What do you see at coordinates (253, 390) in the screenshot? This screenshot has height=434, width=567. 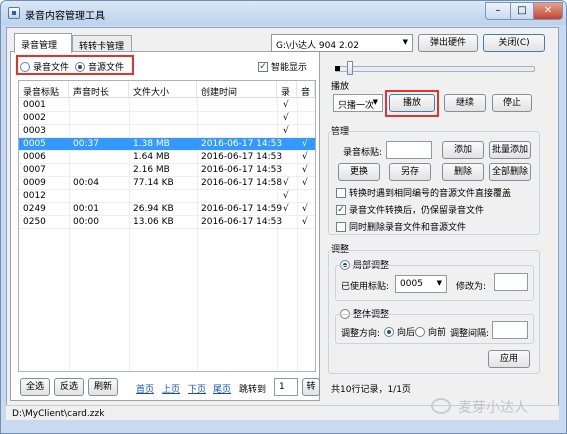 I see `goto-label: 跳转到` at bounding box center [253, 390].